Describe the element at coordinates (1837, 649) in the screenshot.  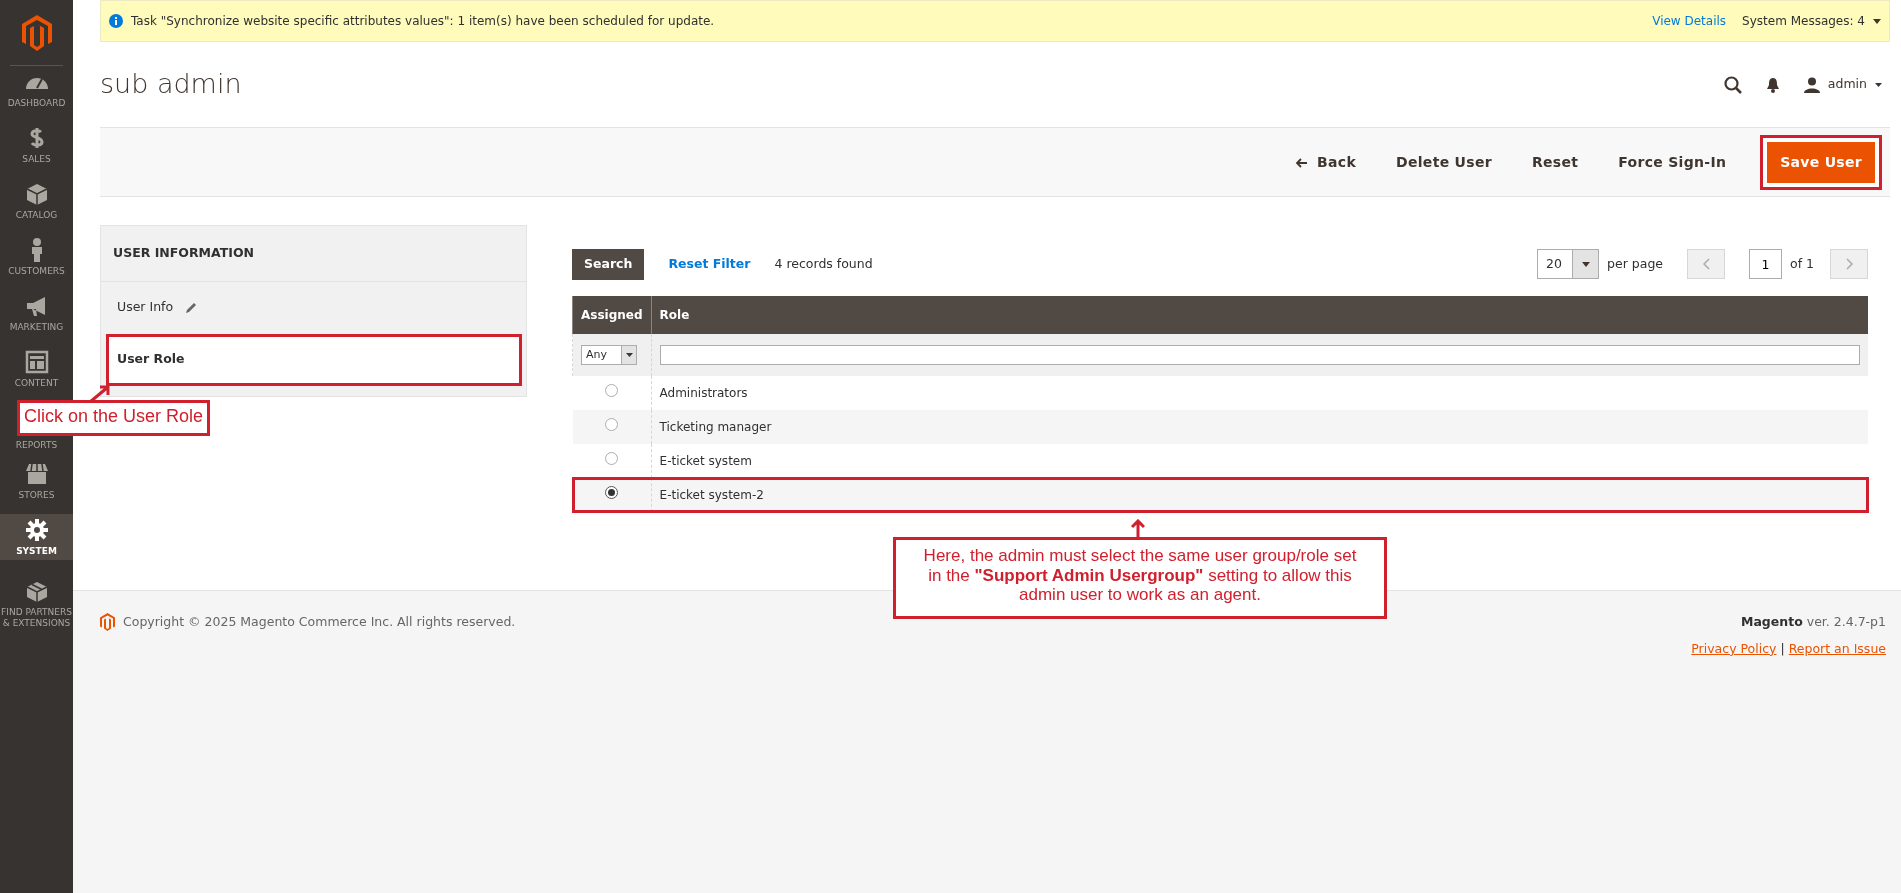
I see `footer-link: Report an Issue` at that location.